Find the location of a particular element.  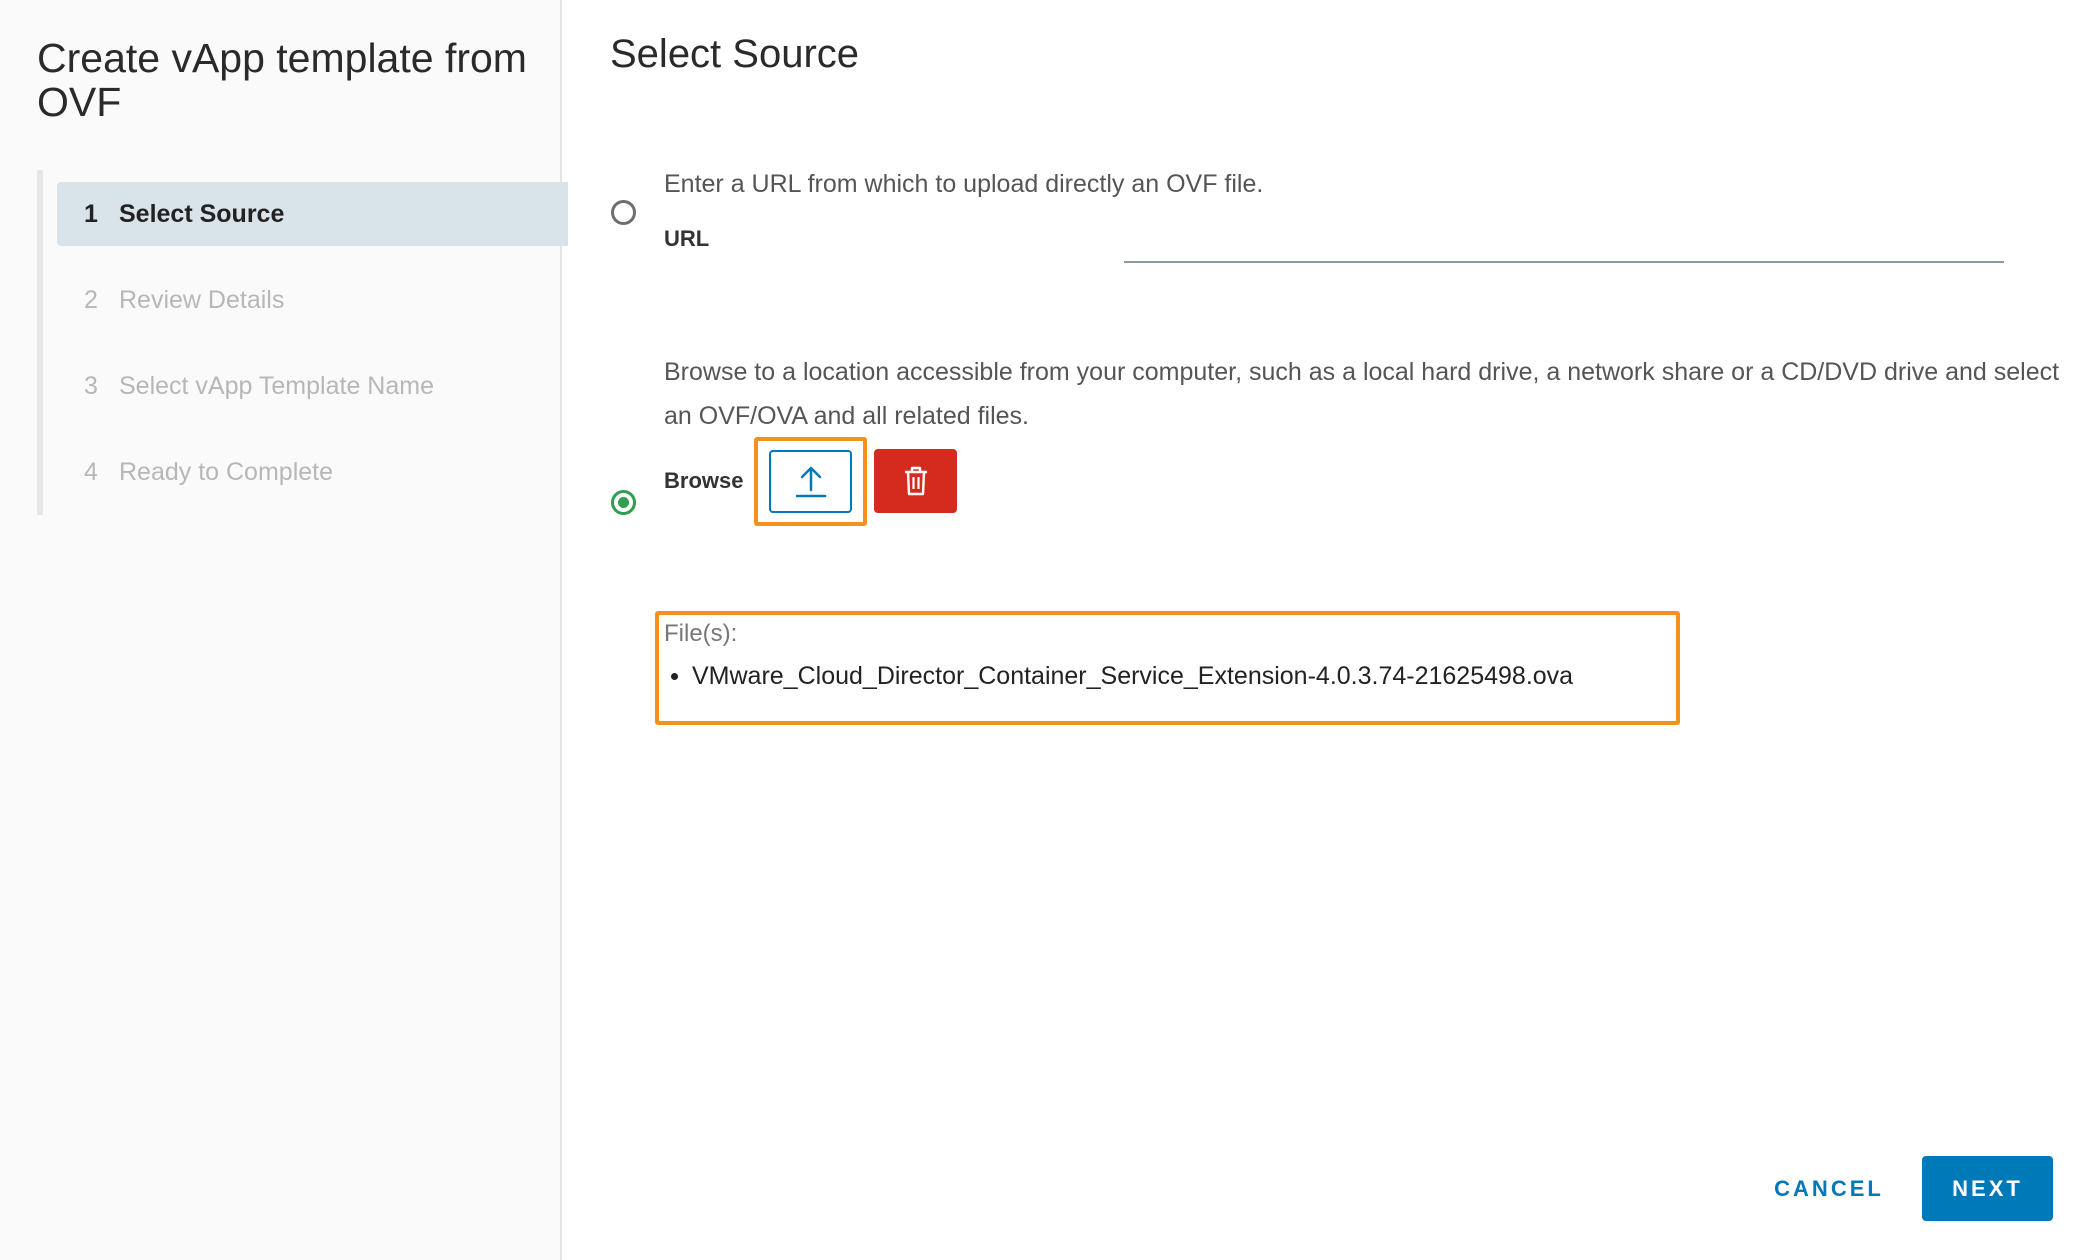

url-input is located at coordinates (1564, 244).